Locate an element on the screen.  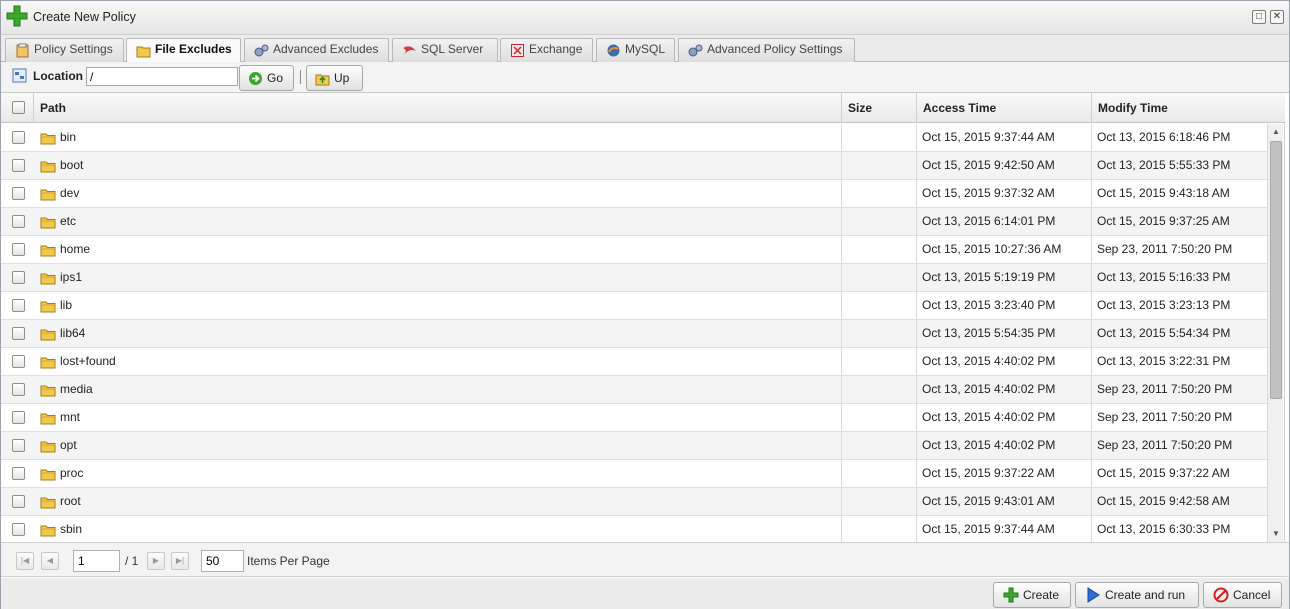
scrollbar-thumb is located at coordinates (1276, 270).